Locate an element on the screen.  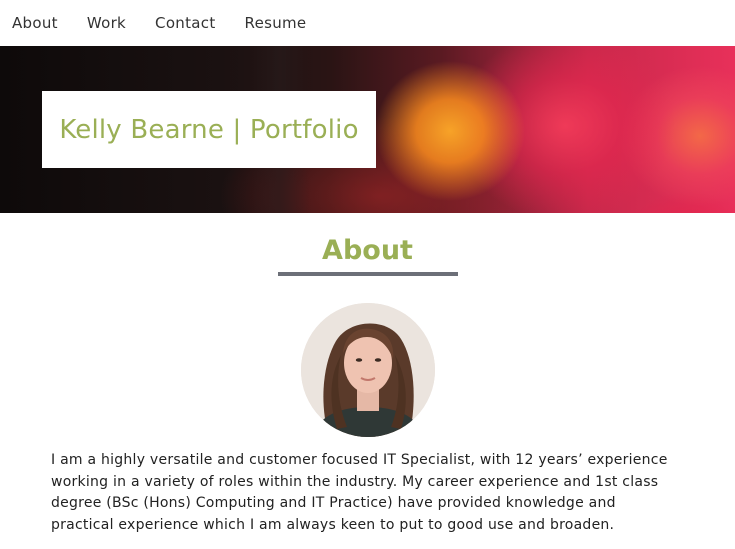
profile-photo is located at coordinates (367, 370).